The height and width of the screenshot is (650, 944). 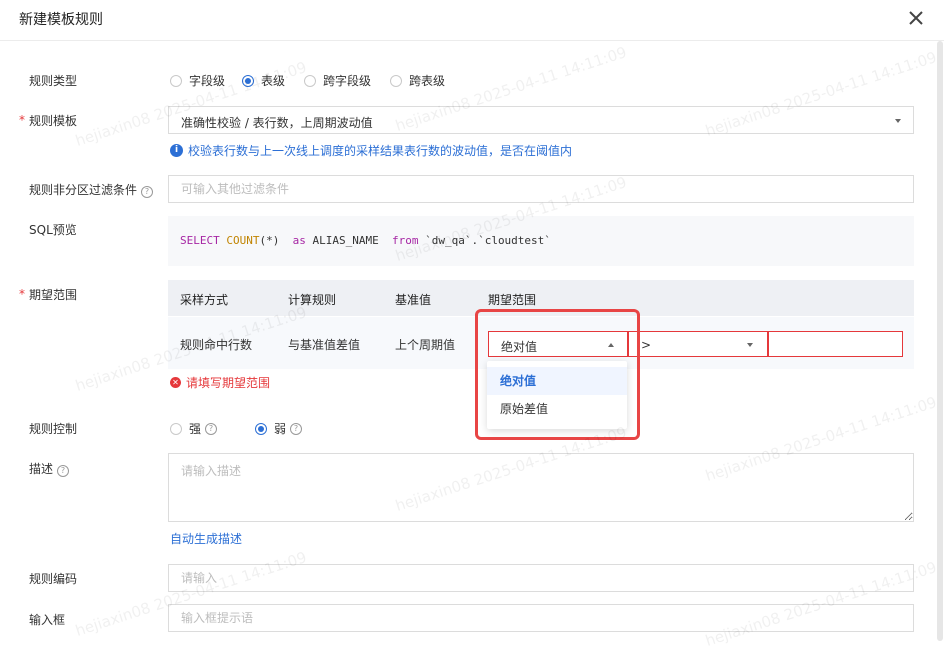 What do you see at coordinates (541, 189) in the screenshot?
I see `filter-input` at bounding box center [541, 189].